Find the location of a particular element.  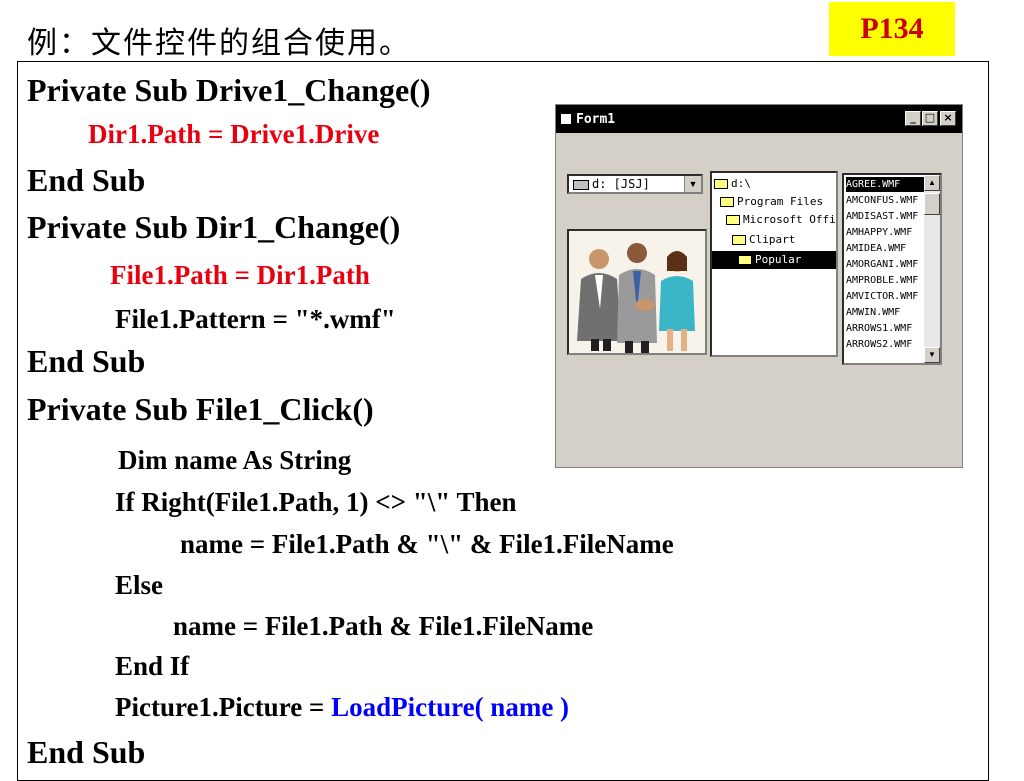

code-line-2: Dir1.Path = Drive1.Drive is located at coordinates (234, 134).